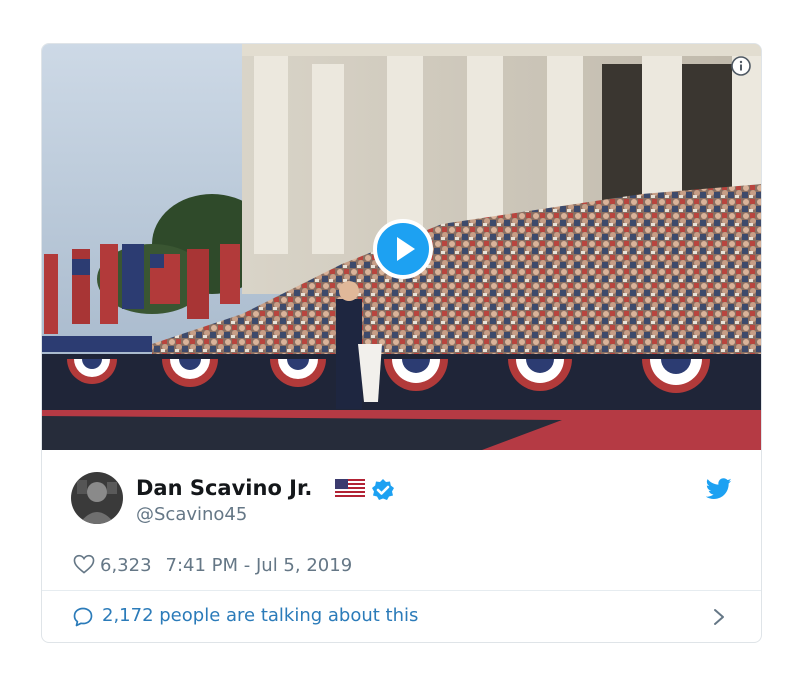 The width and height of the screenshot is (799, 682). What do you see at coordinates (719, 617) in the screenshot?
I see `chevron-right-icon` at bounding box center [719, 617].